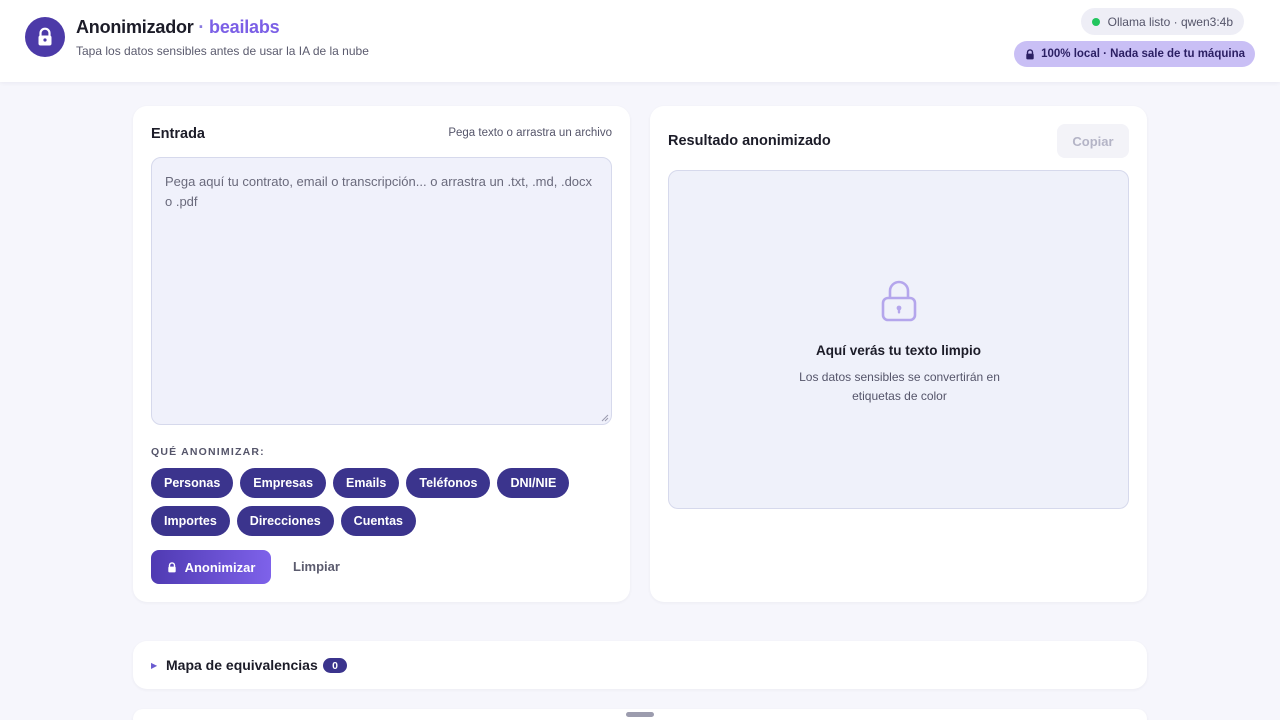 This screenshot has height=720, width=1280. Describe the element at coordinates (178, 134) in the screenshot. I see `input-title: Entrada` at that location.